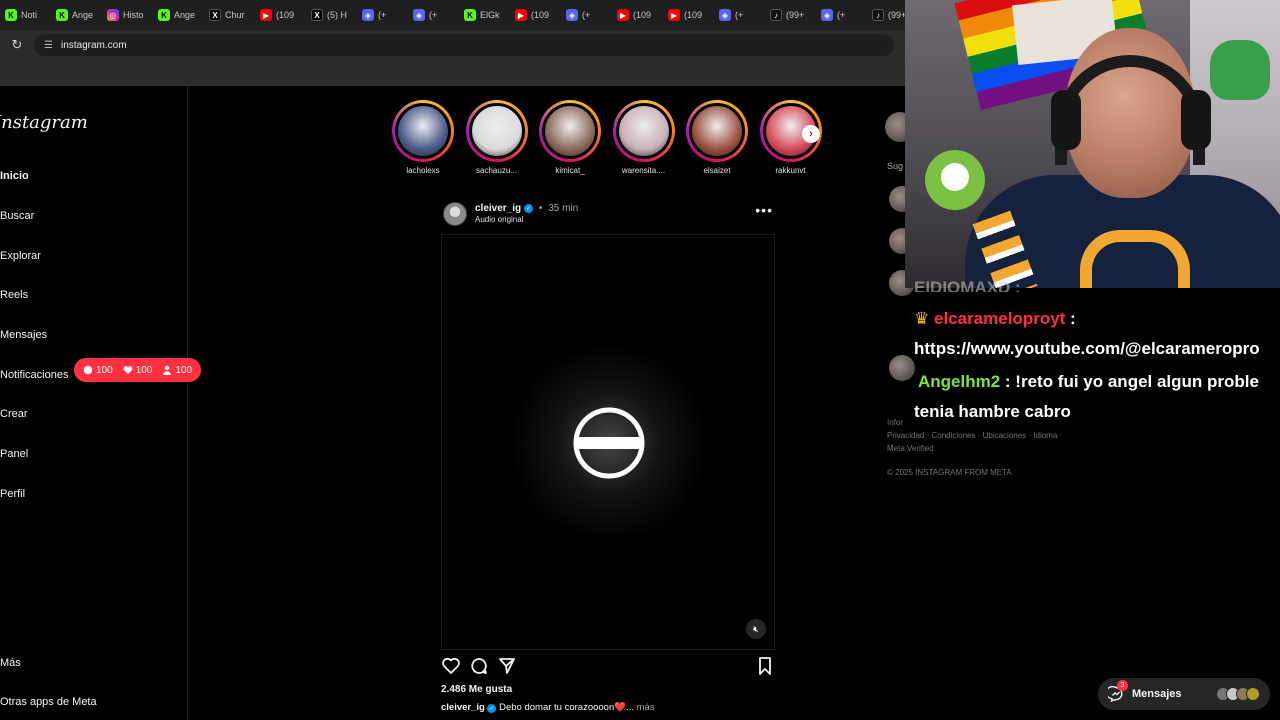  I want to click on story-ring, so click(423, 131).